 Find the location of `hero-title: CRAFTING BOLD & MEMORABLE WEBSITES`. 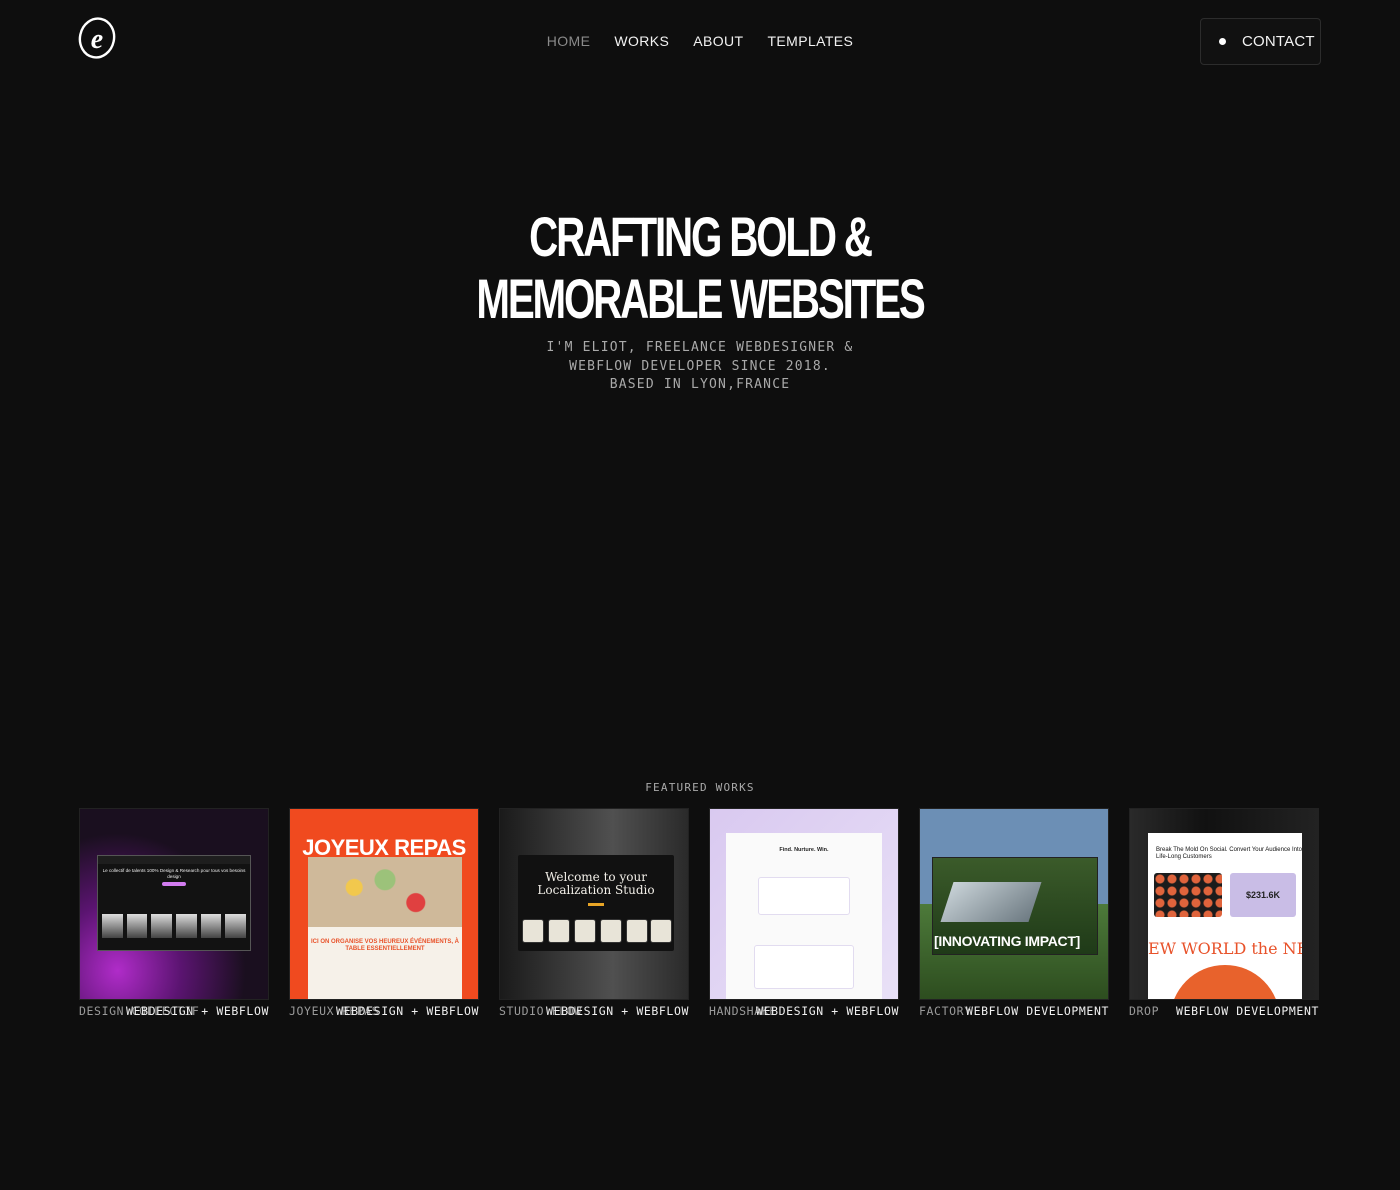

hero-title: CRAFTING BOLD & MEMORABLE WEBSITES is located at coordinates (700, 268).